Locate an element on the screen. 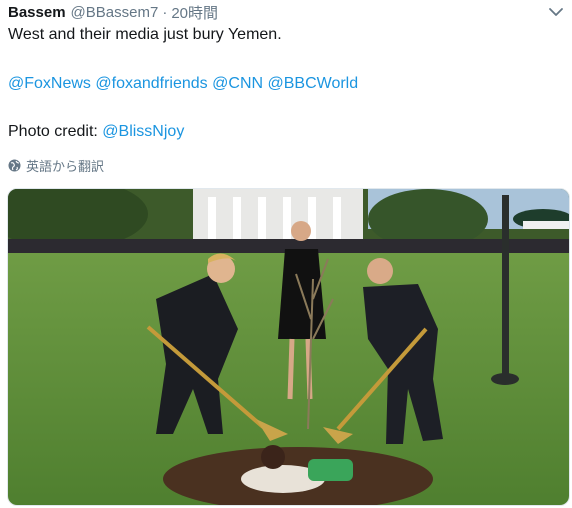 The height and width of the screenshot is (508, 572). mention-link: @foxandfriends is located at coordinates (151, 83).